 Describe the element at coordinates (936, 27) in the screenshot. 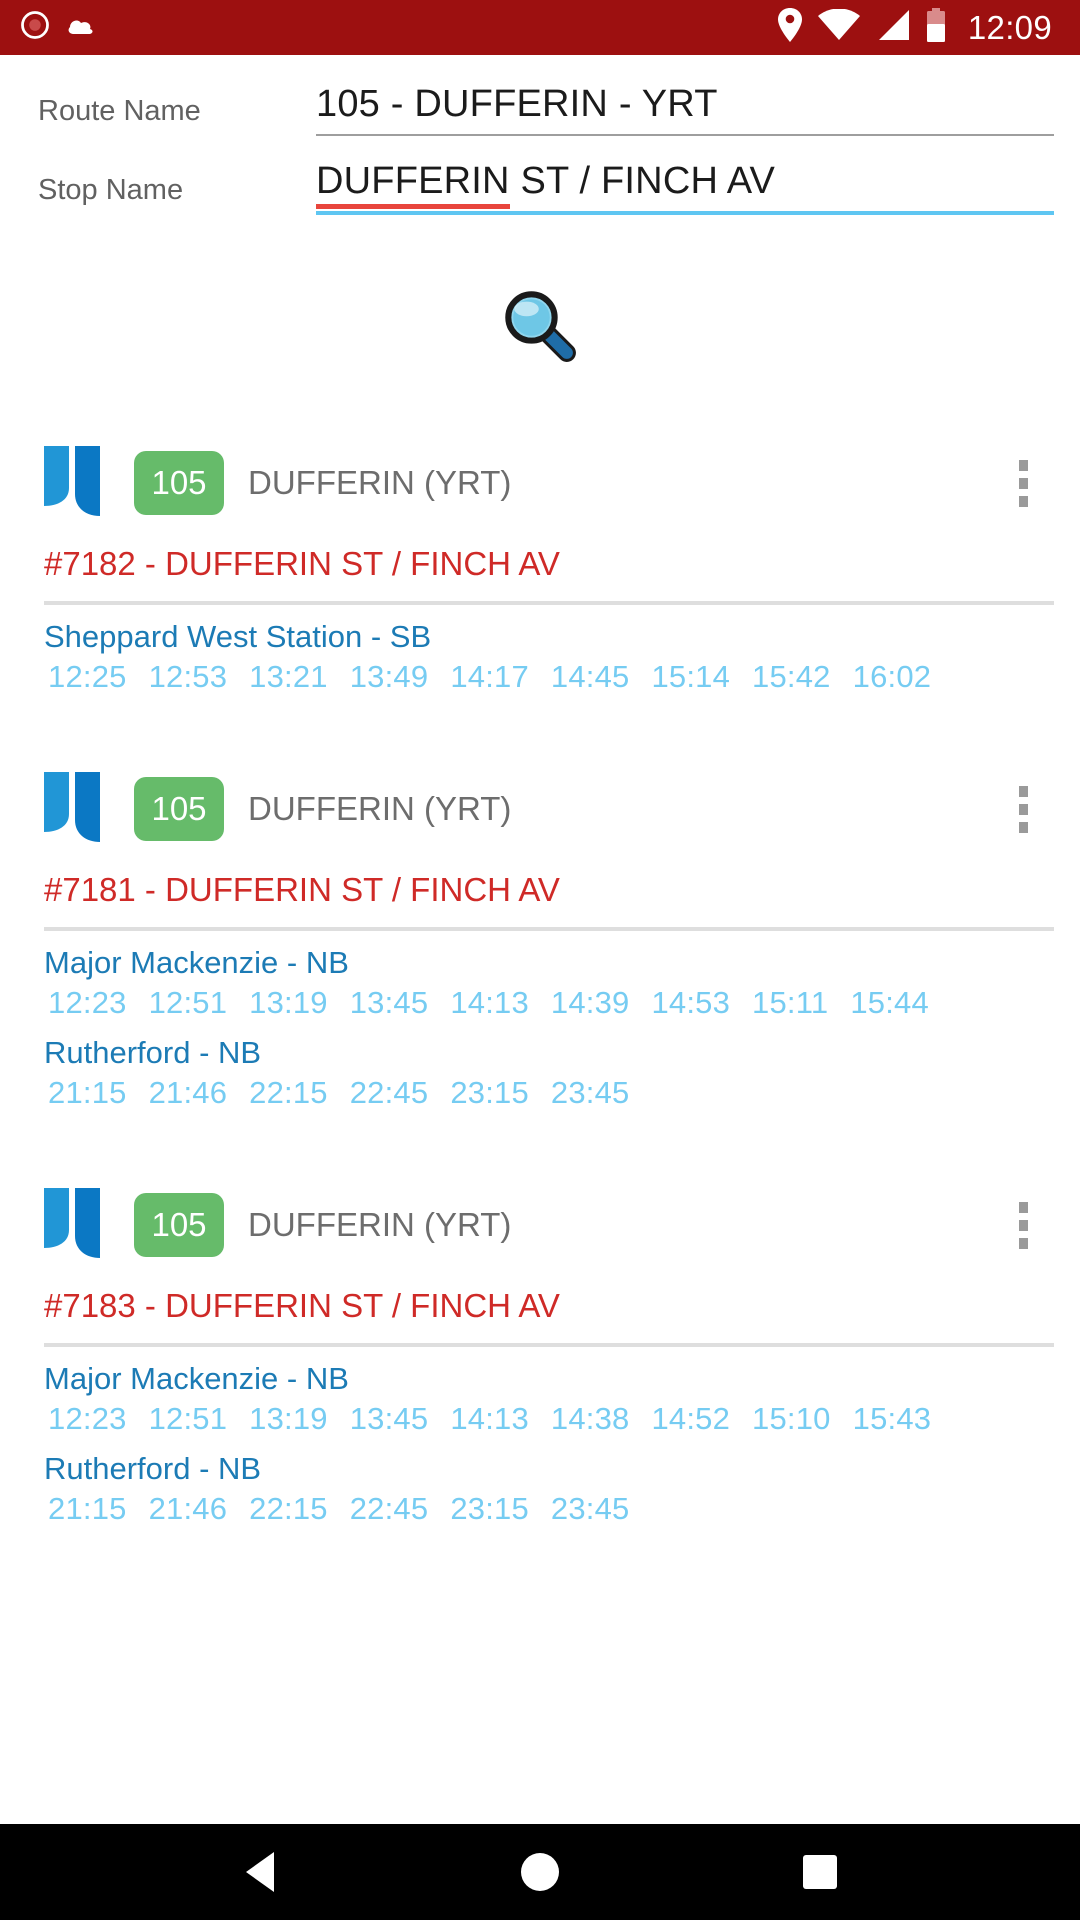

I see `battery-icon` at that location.